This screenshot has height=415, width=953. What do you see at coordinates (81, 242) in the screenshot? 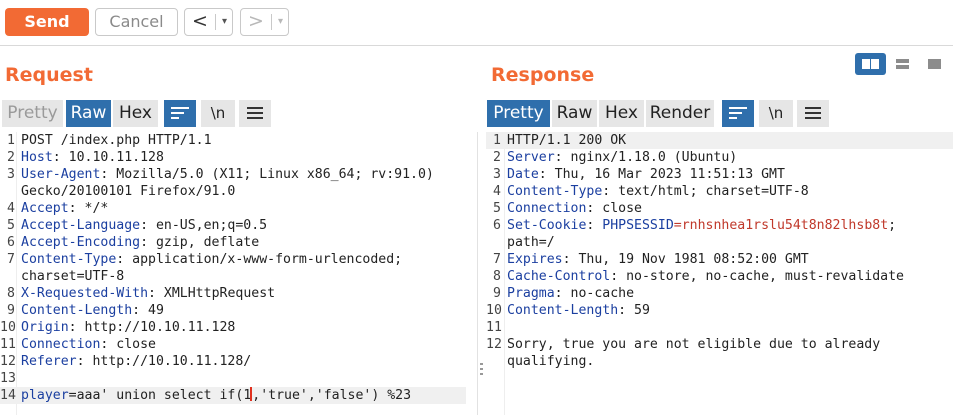
I see `header-name: Accept-Encoding` at bounding box center [81, 242].